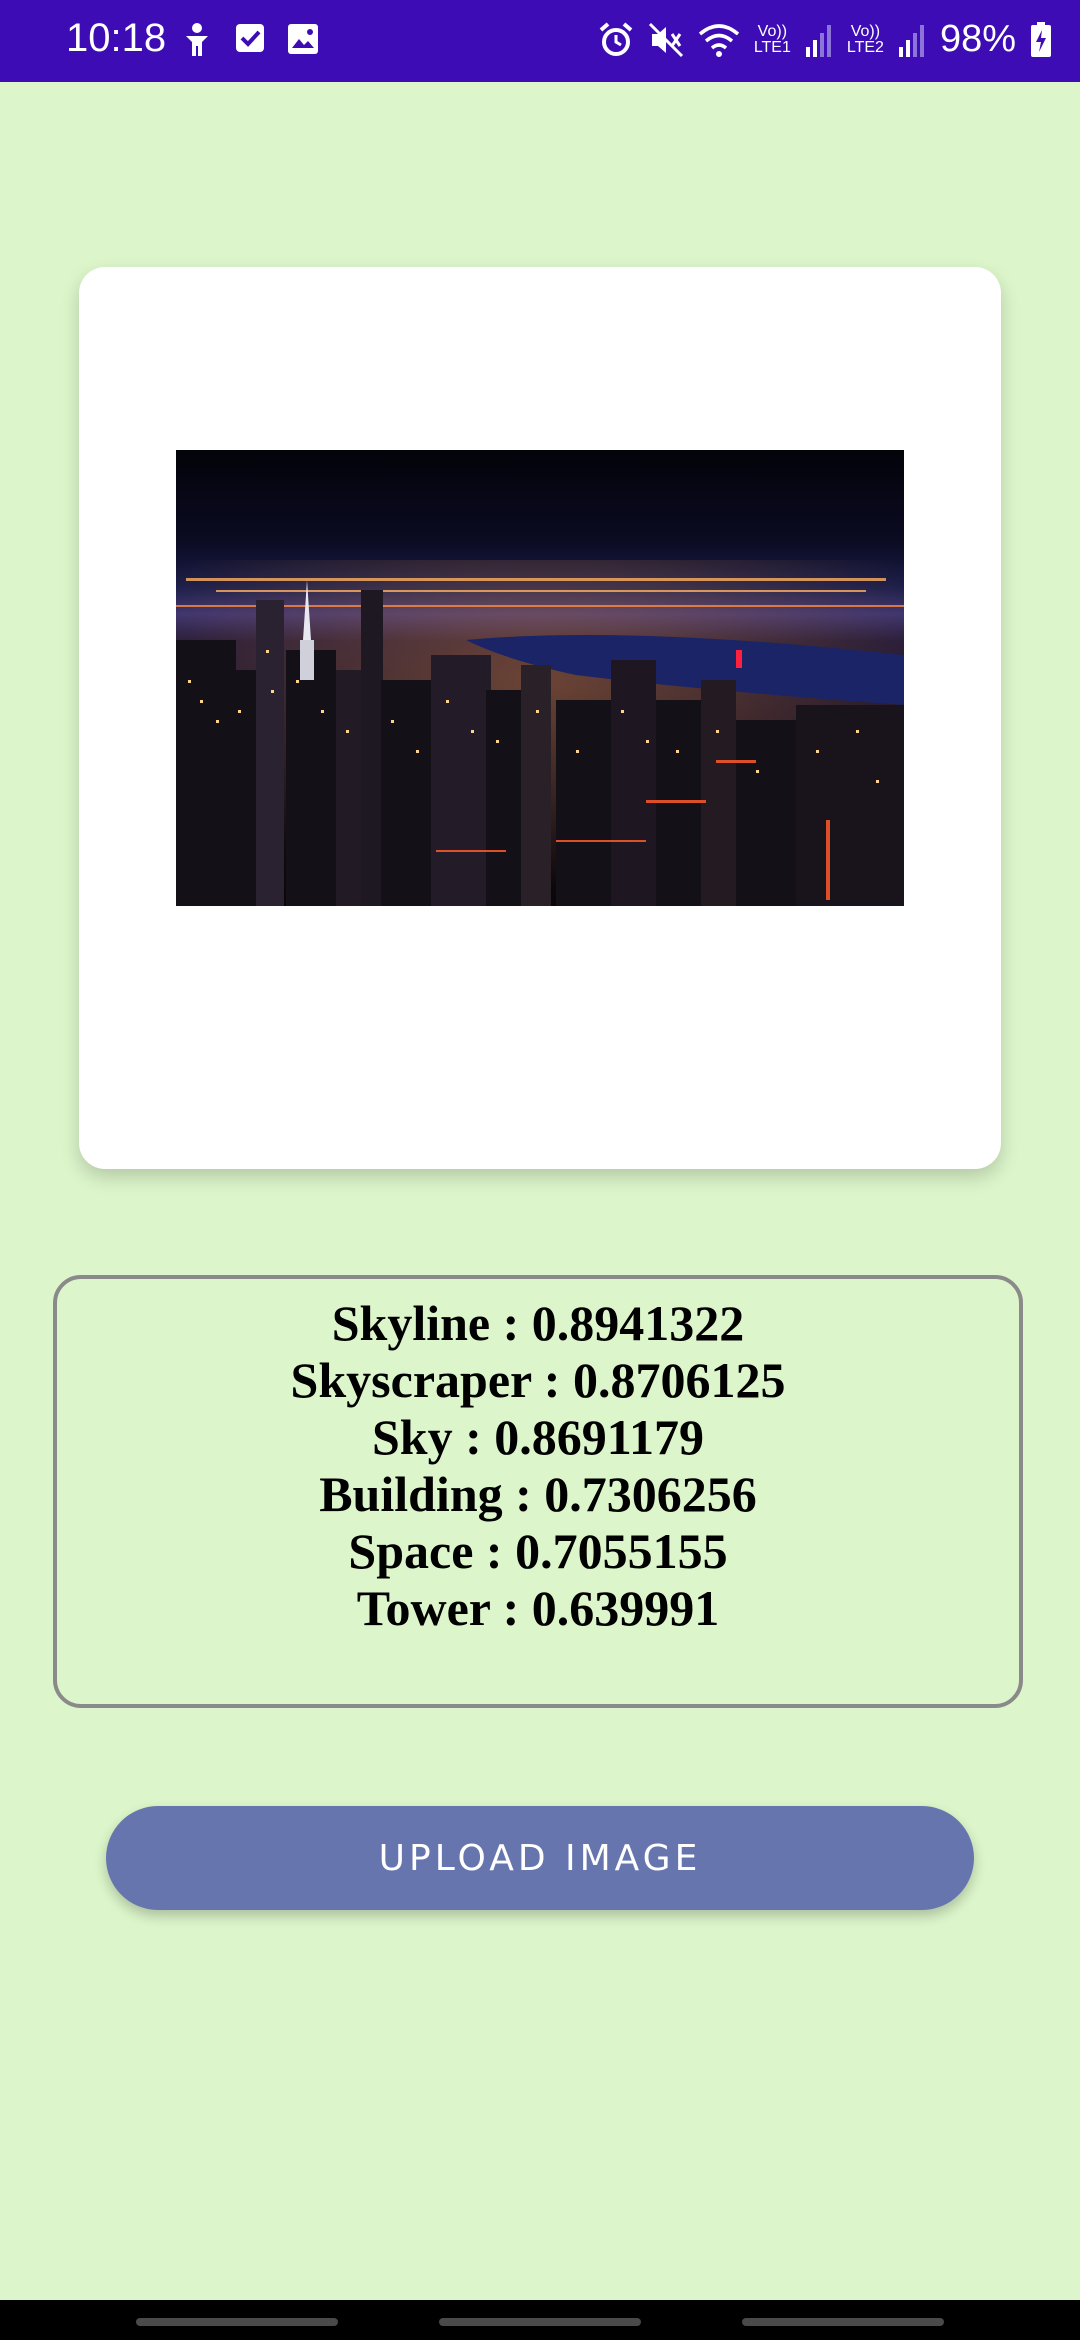  I want to click on status-time: 10:18, so click(116, 38).